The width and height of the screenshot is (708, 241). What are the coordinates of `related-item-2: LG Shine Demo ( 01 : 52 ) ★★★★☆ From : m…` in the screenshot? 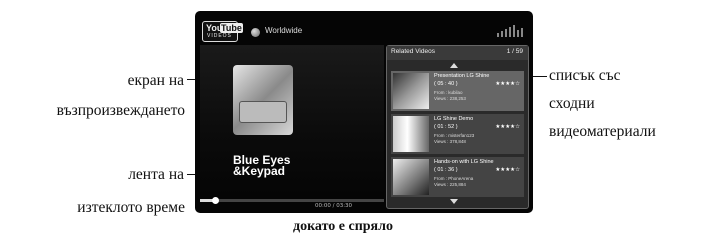 It's located at (457, 134).